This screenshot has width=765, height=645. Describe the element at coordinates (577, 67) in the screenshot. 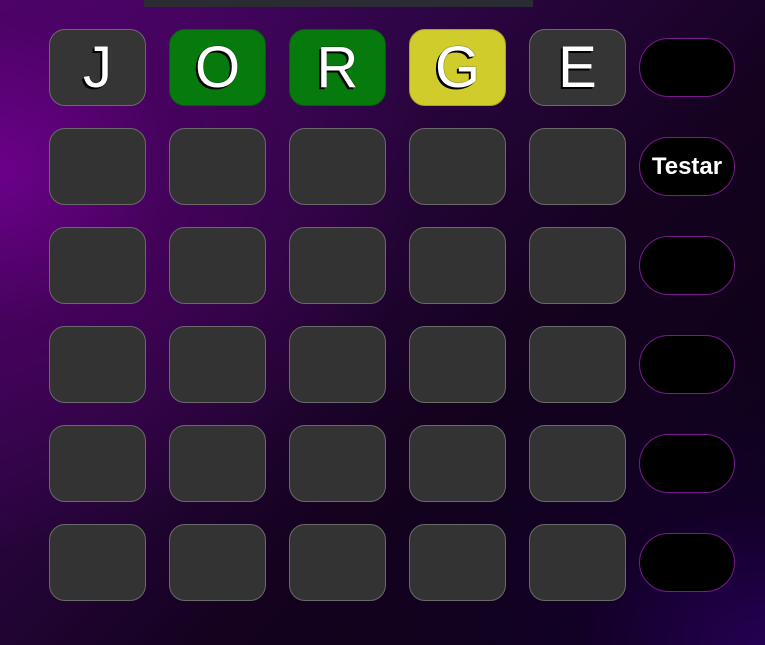

I see `letter-tile: E` at that location.